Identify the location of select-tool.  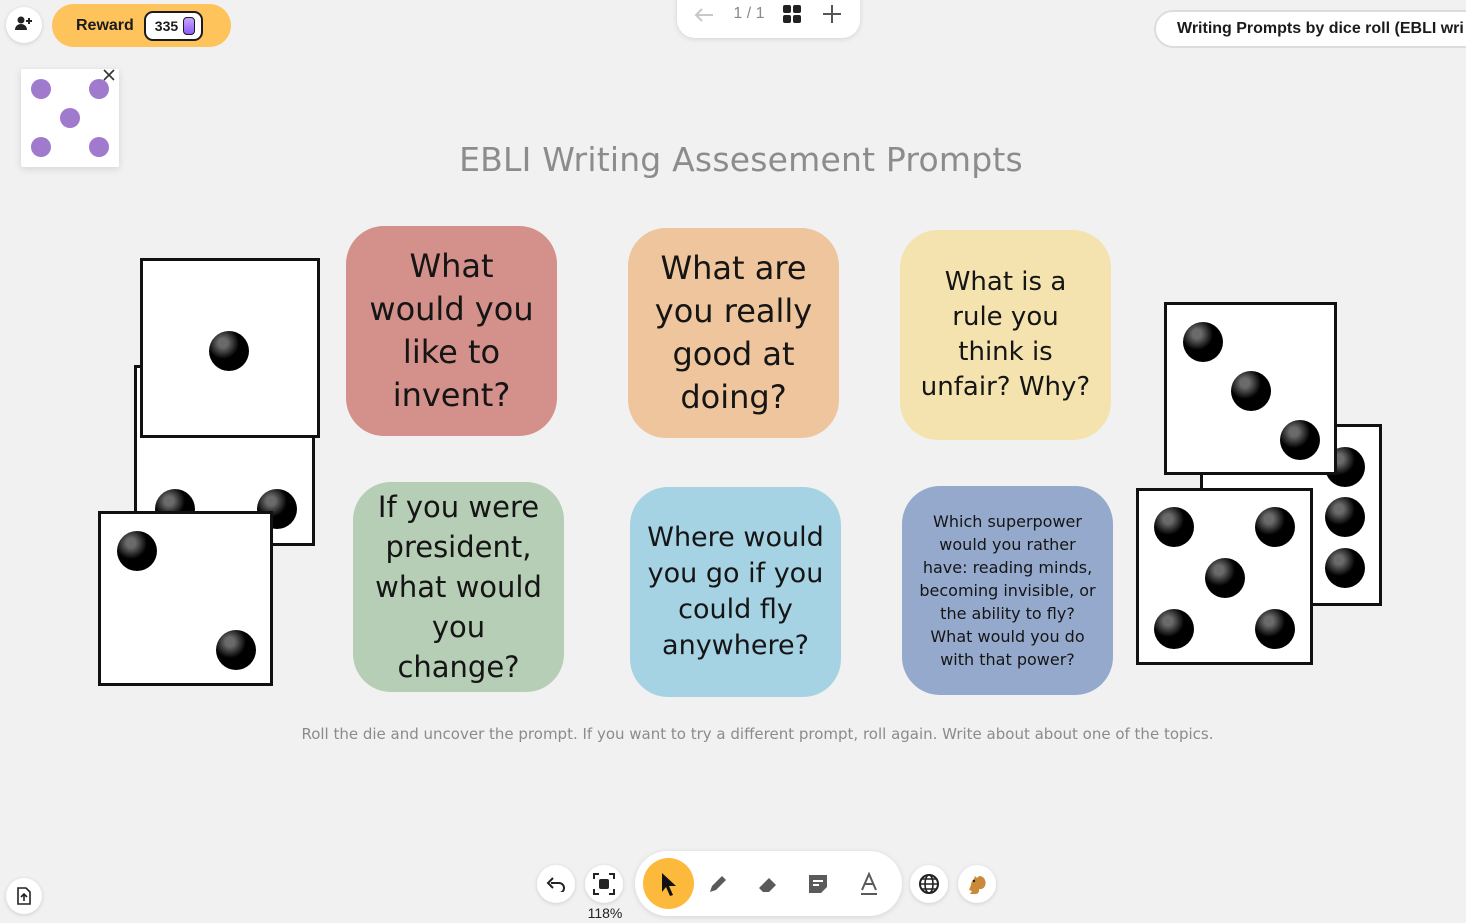
(668, 883).